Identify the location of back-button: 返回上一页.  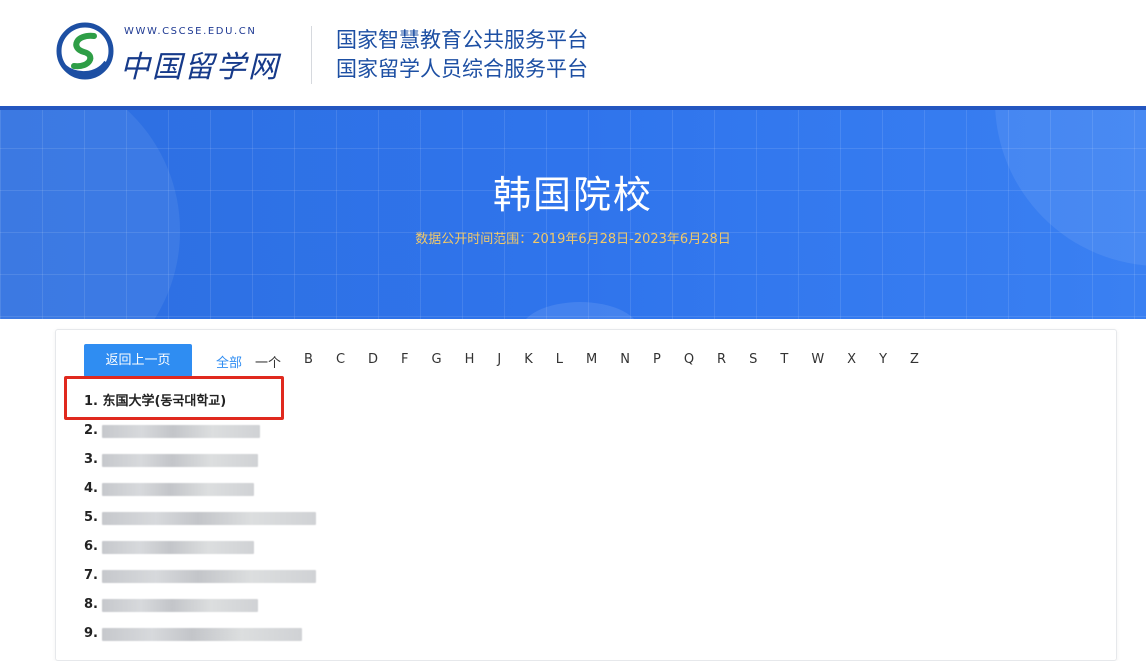
(138, 360).